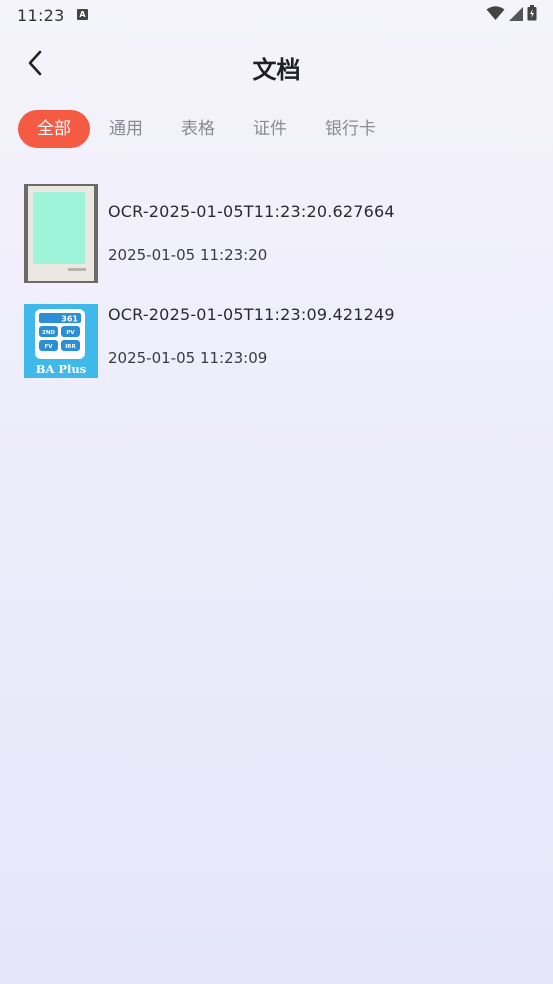 The image size is (553, 984). What do you see at coordinates (41, 15) in the screenshot?
I see `status-time: 11:23` at bounding box center [41, 15].